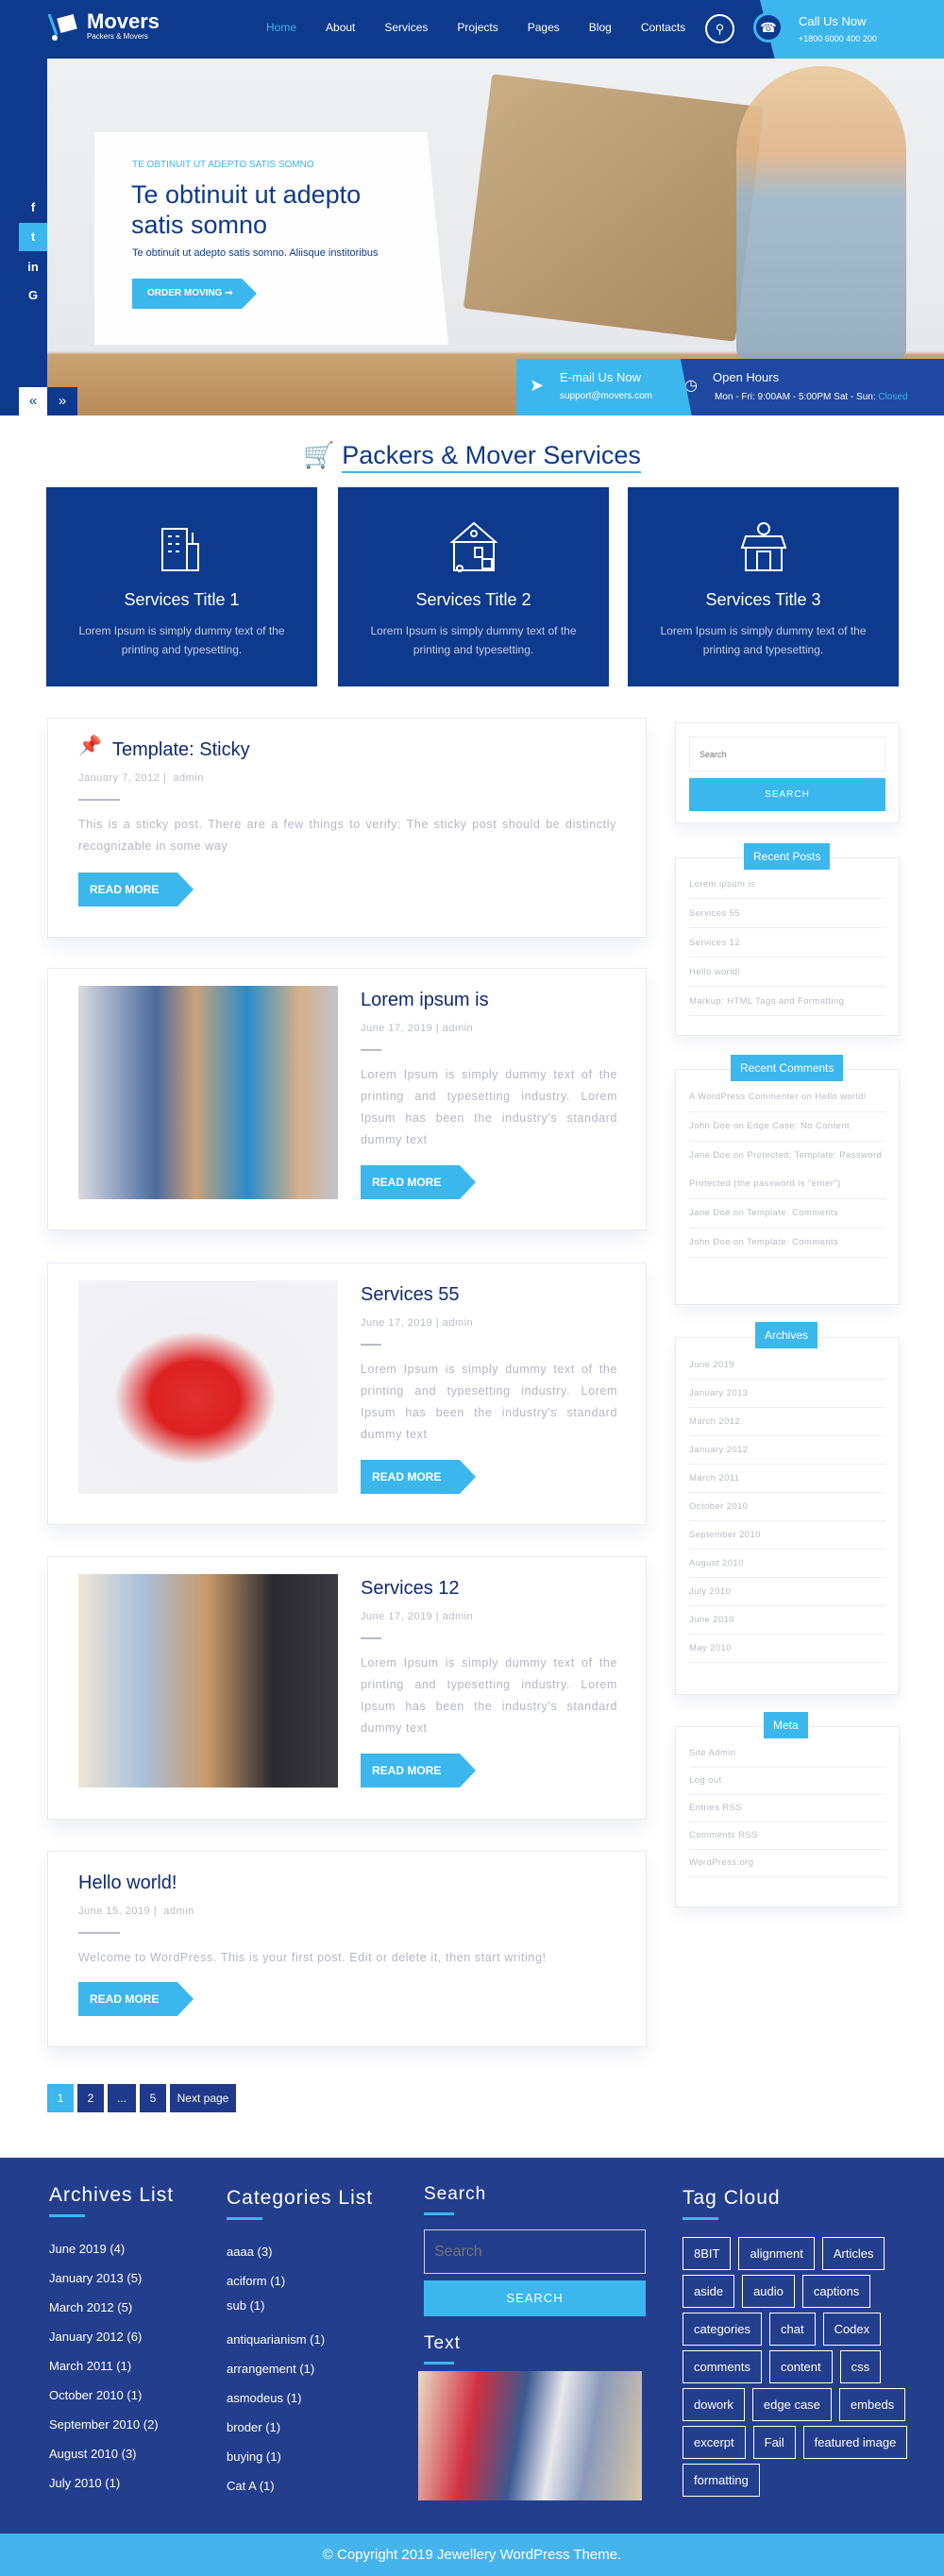 This screenshot has height=2576, width=944. What do you see at coordinates (153, 2098) in the screenshot?
I see `page-5: 5` at bounding box center [153, 2098].